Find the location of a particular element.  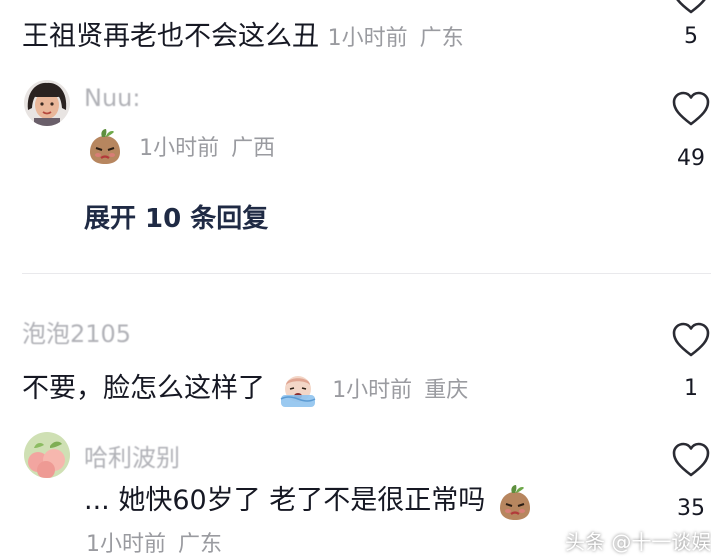

comment-location: 重庆 is located at coordinates (446, 390).